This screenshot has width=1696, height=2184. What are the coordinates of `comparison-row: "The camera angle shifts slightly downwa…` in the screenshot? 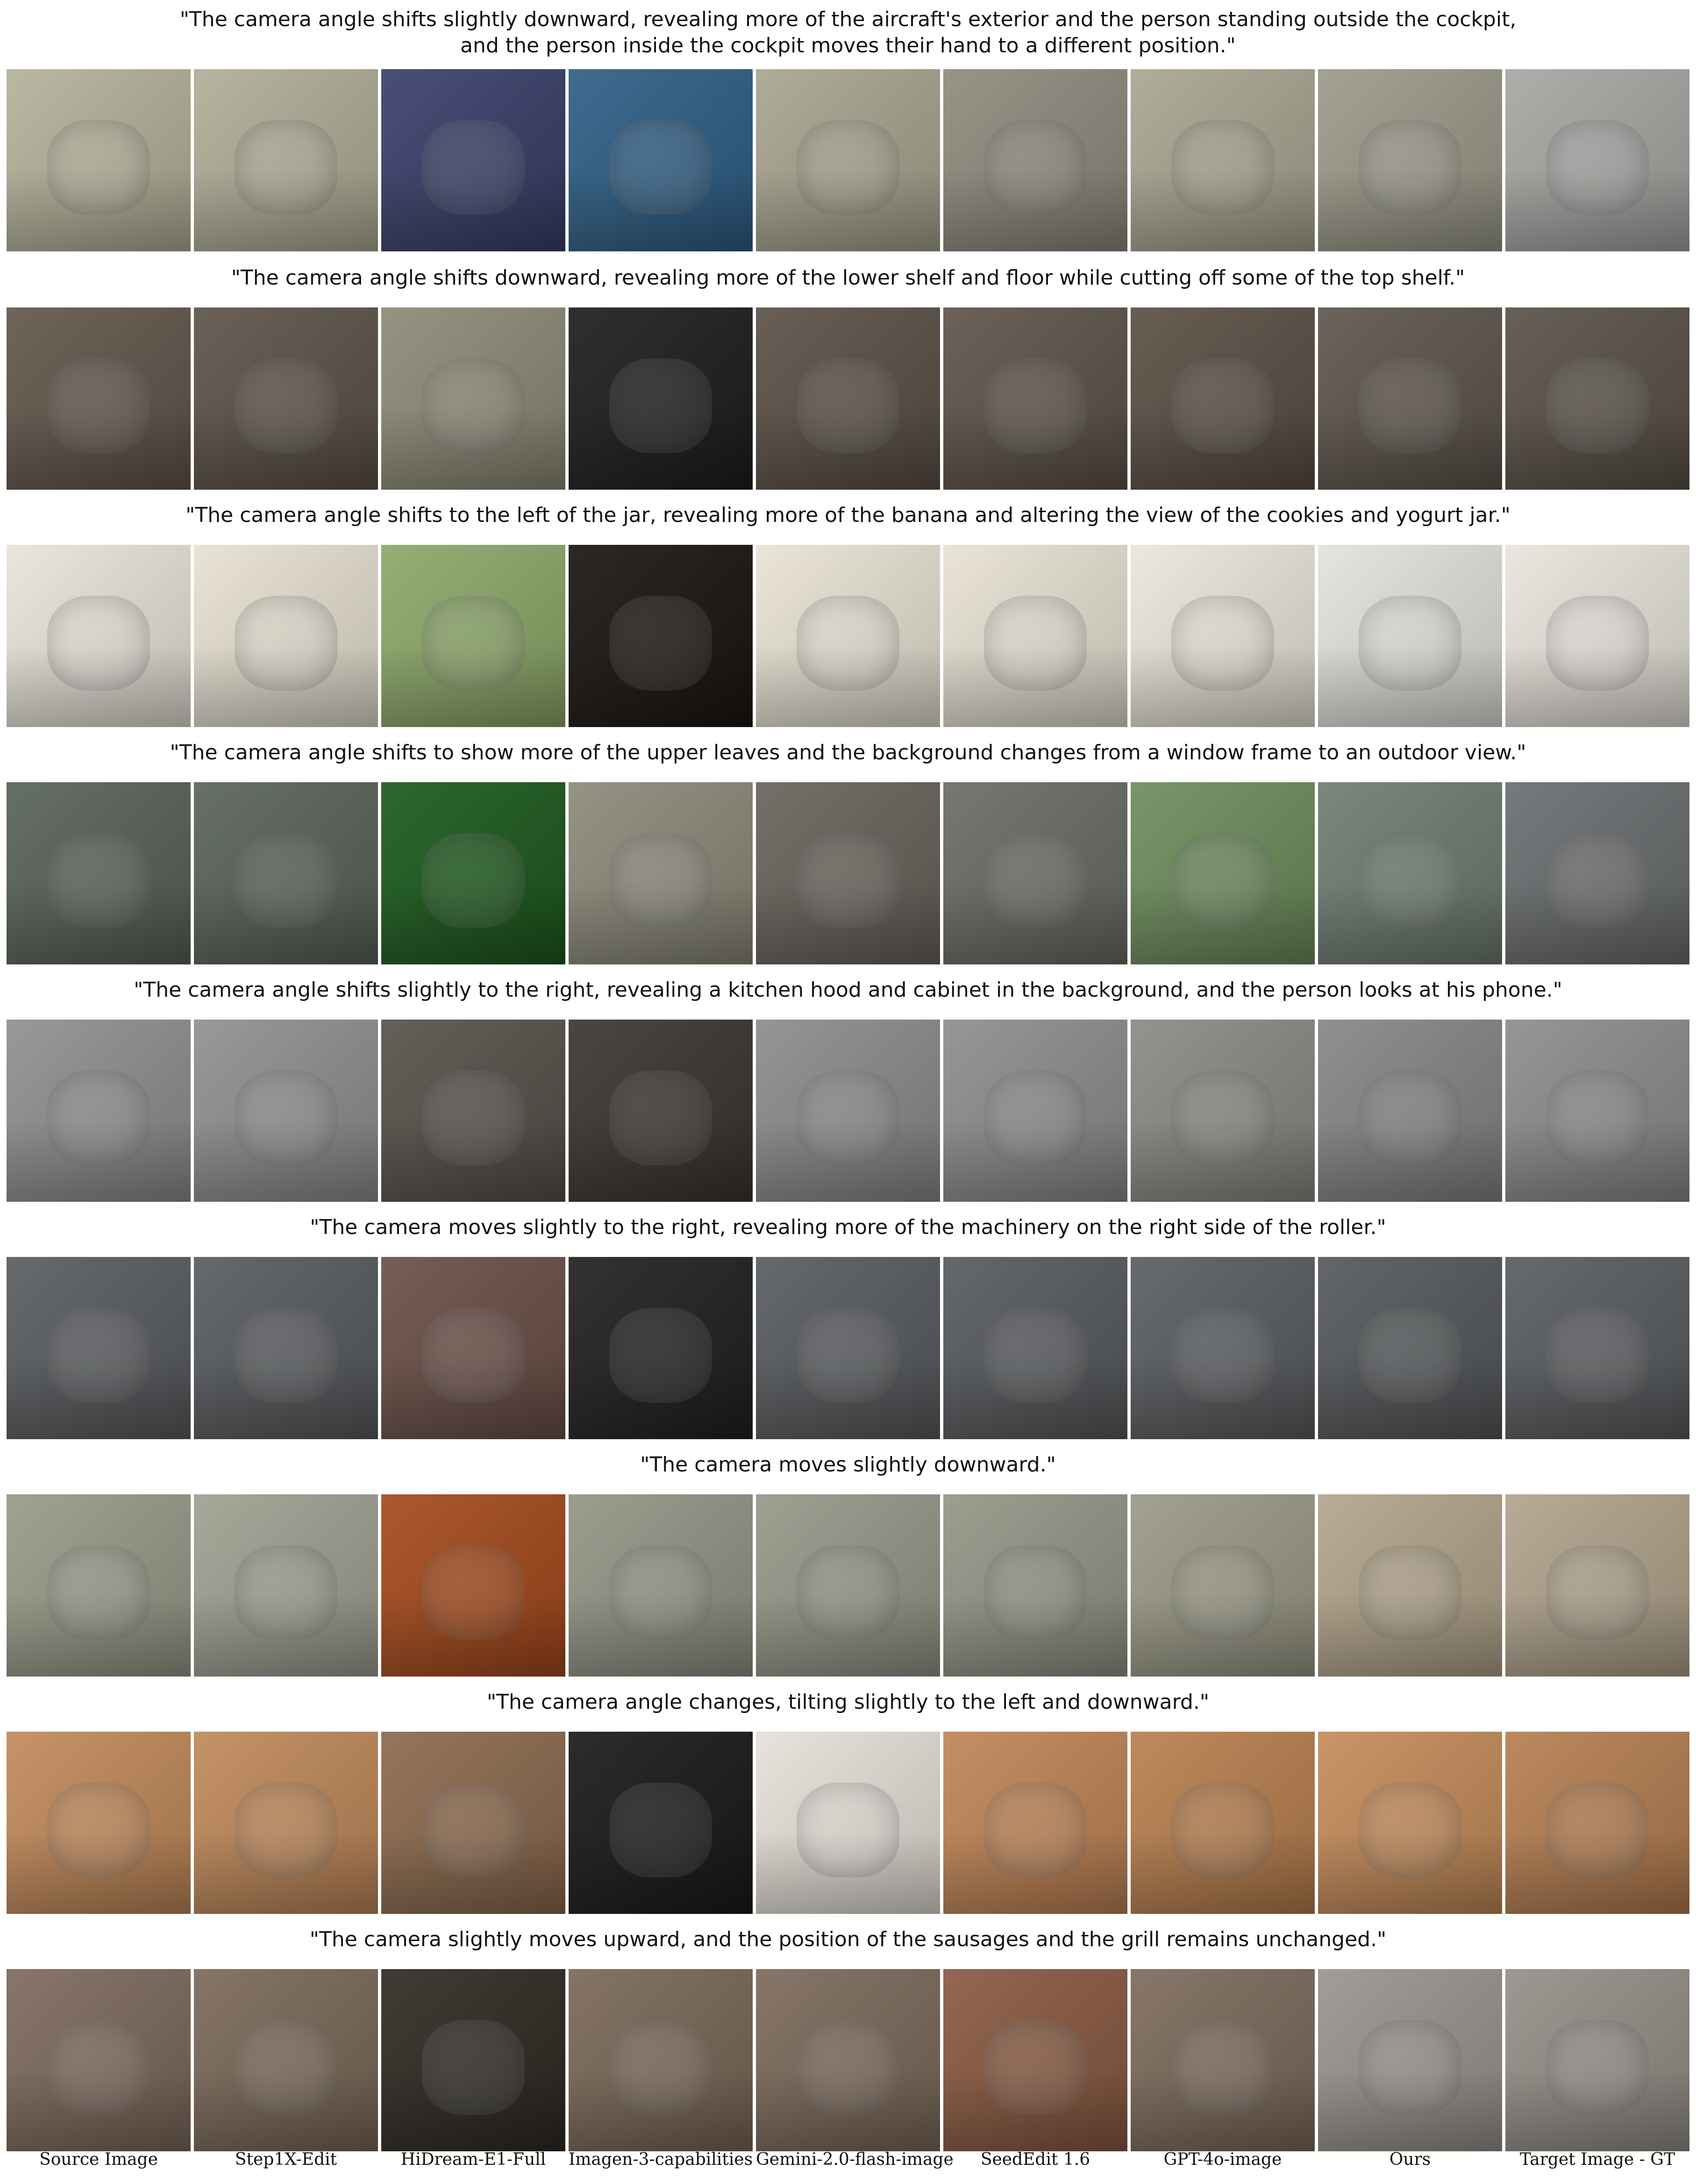 It's located at (848, 125).